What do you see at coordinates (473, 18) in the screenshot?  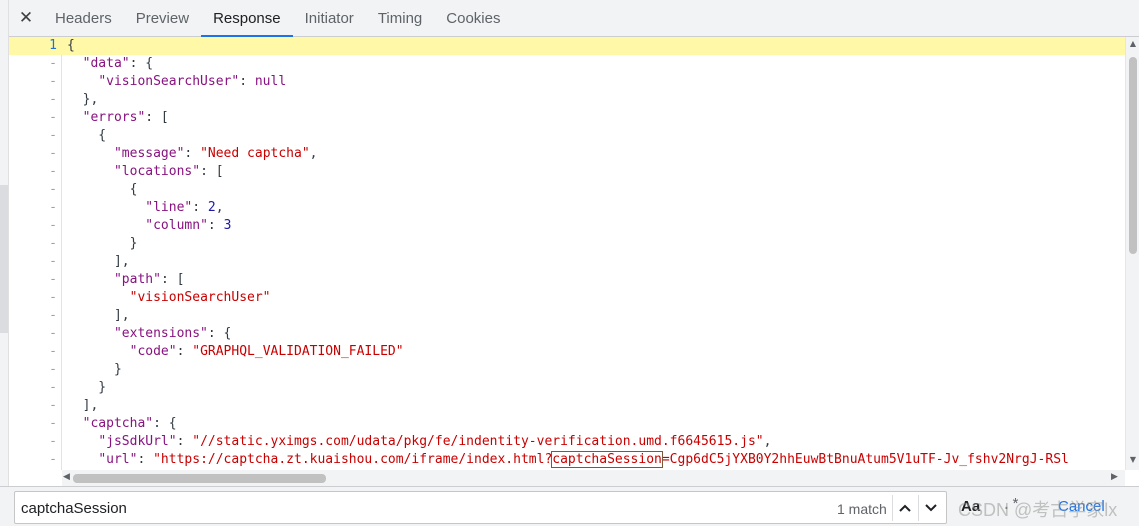 I see `tab-cookies: Cookies` at bounding box center [473, 18].